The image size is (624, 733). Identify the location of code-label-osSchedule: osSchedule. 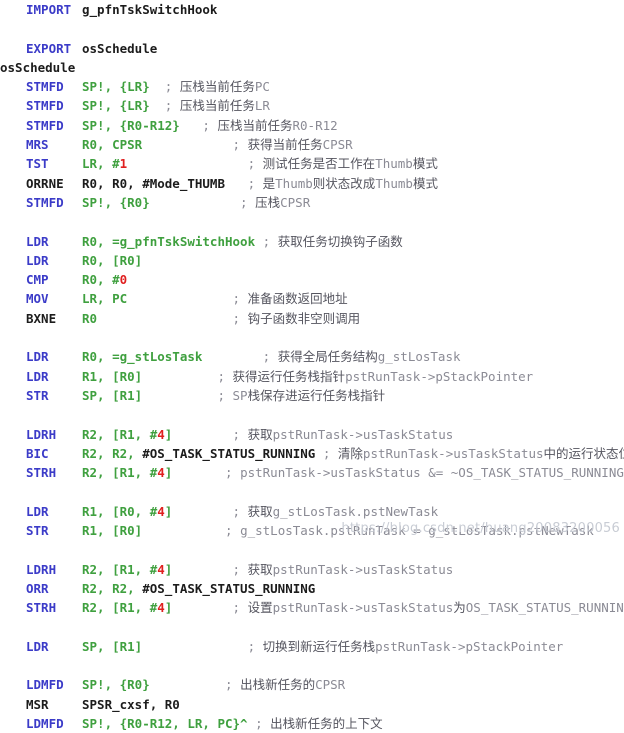
(38, 67).